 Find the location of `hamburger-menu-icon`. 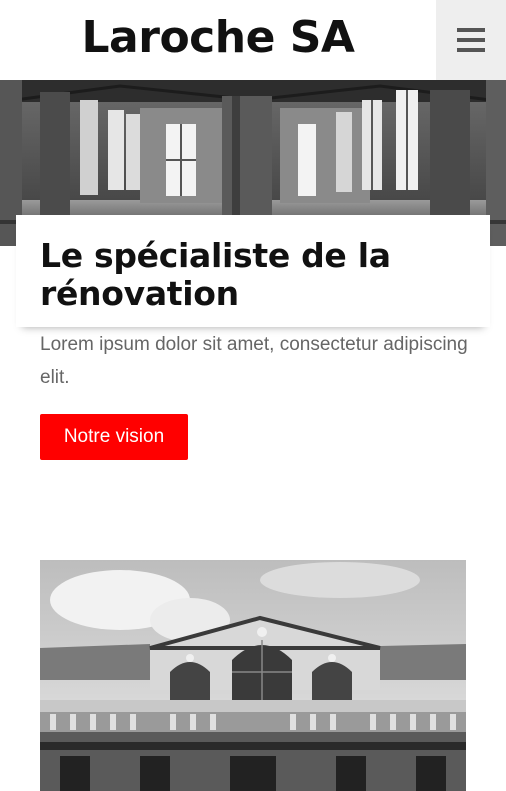

hamburger-menu-icon is located at coordinates (471, 40).